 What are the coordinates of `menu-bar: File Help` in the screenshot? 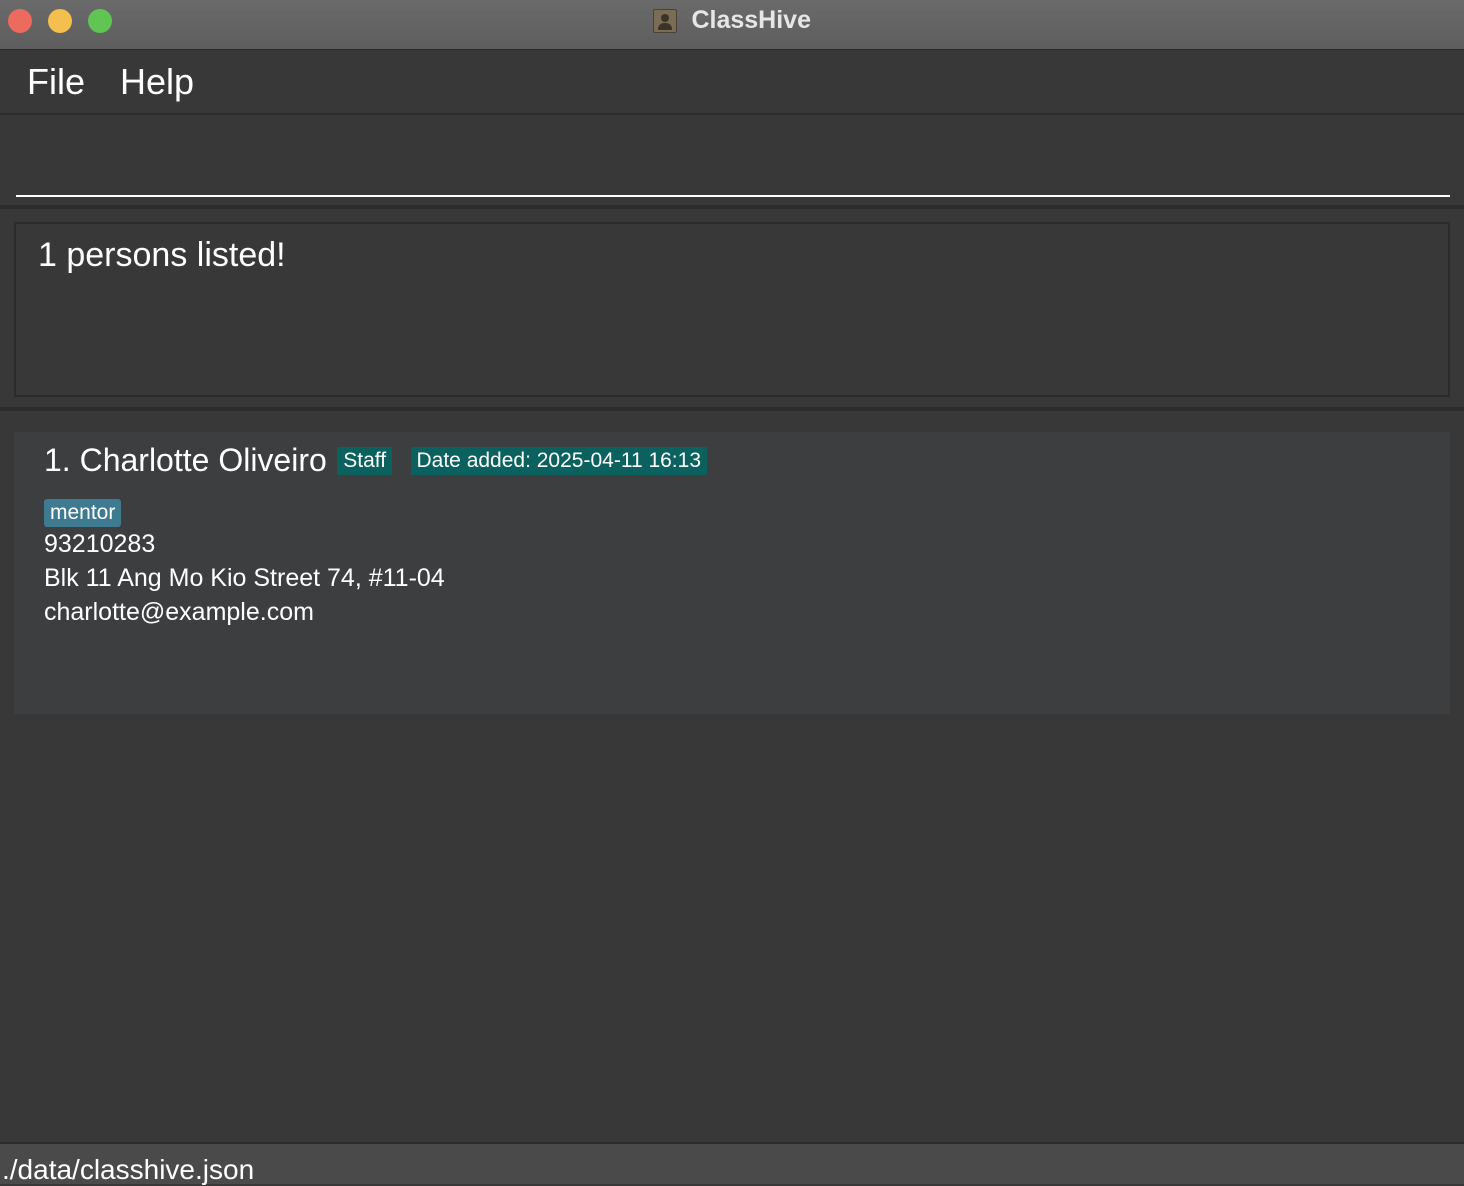 It's located at (732, 83).